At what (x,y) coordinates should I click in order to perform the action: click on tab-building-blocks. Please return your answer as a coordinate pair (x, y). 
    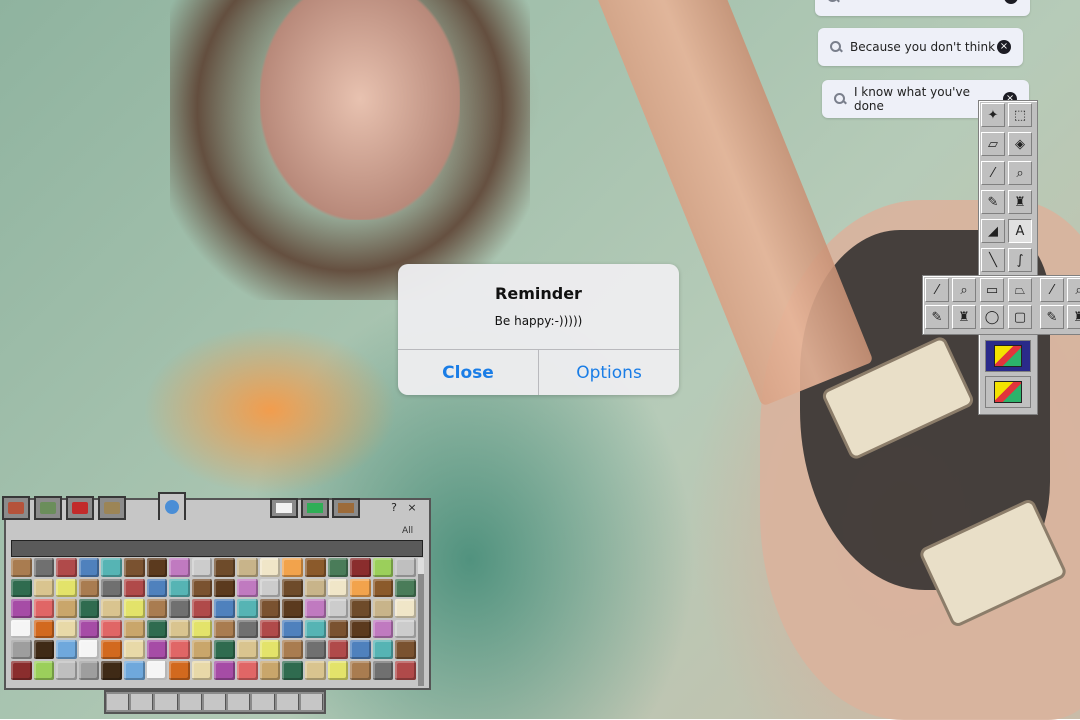
    Looking at the image, I should click on (16, 508).